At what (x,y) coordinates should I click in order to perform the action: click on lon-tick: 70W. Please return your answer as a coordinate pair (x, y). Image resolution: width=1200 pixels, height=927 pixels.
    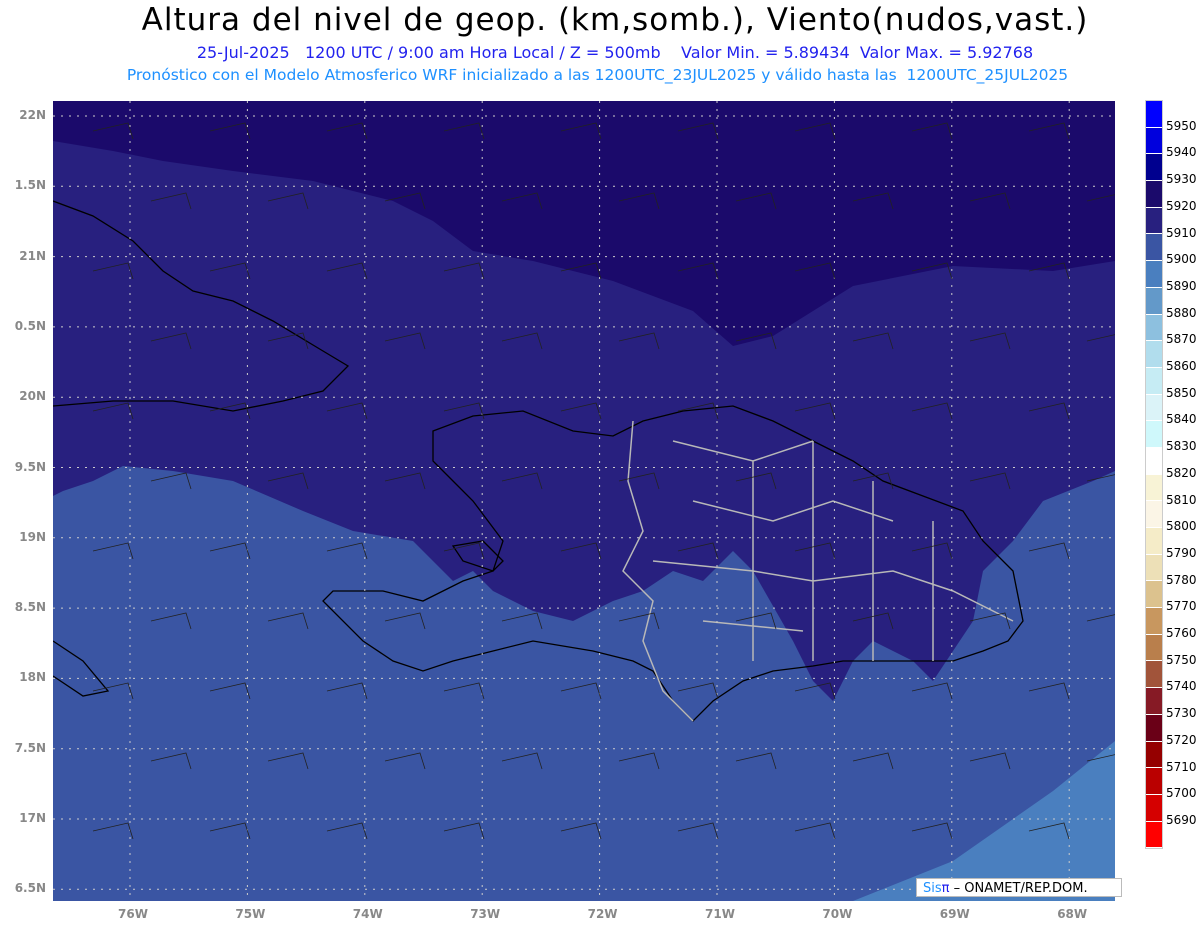
    Looking at the image, I should click on (837, 914).